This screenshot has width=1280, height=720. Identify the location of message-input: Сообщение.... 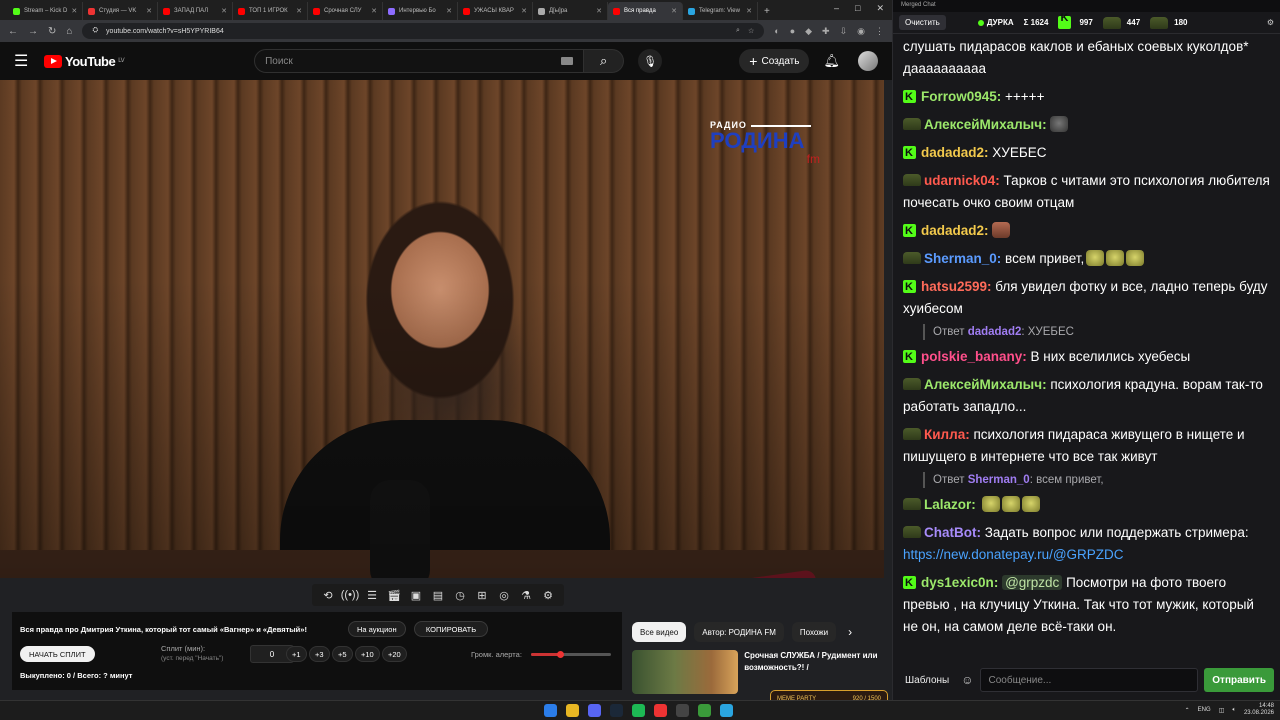
(1089, 680).